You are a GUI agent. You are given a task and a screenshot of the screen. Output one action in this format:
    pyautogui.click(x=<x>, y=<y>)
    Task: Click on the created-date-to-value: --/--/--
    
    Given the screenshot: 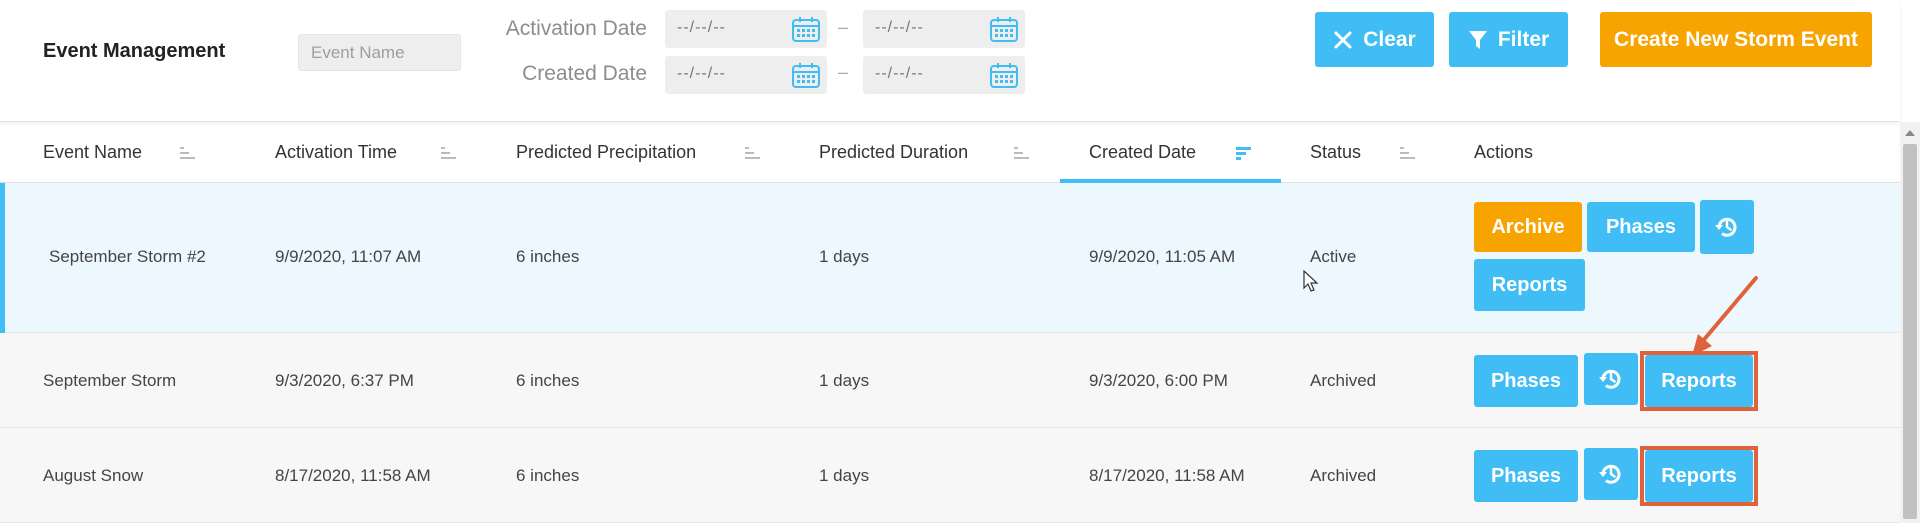 What is the action you would take?
    pyautogui.click(x=899, y=73)
    